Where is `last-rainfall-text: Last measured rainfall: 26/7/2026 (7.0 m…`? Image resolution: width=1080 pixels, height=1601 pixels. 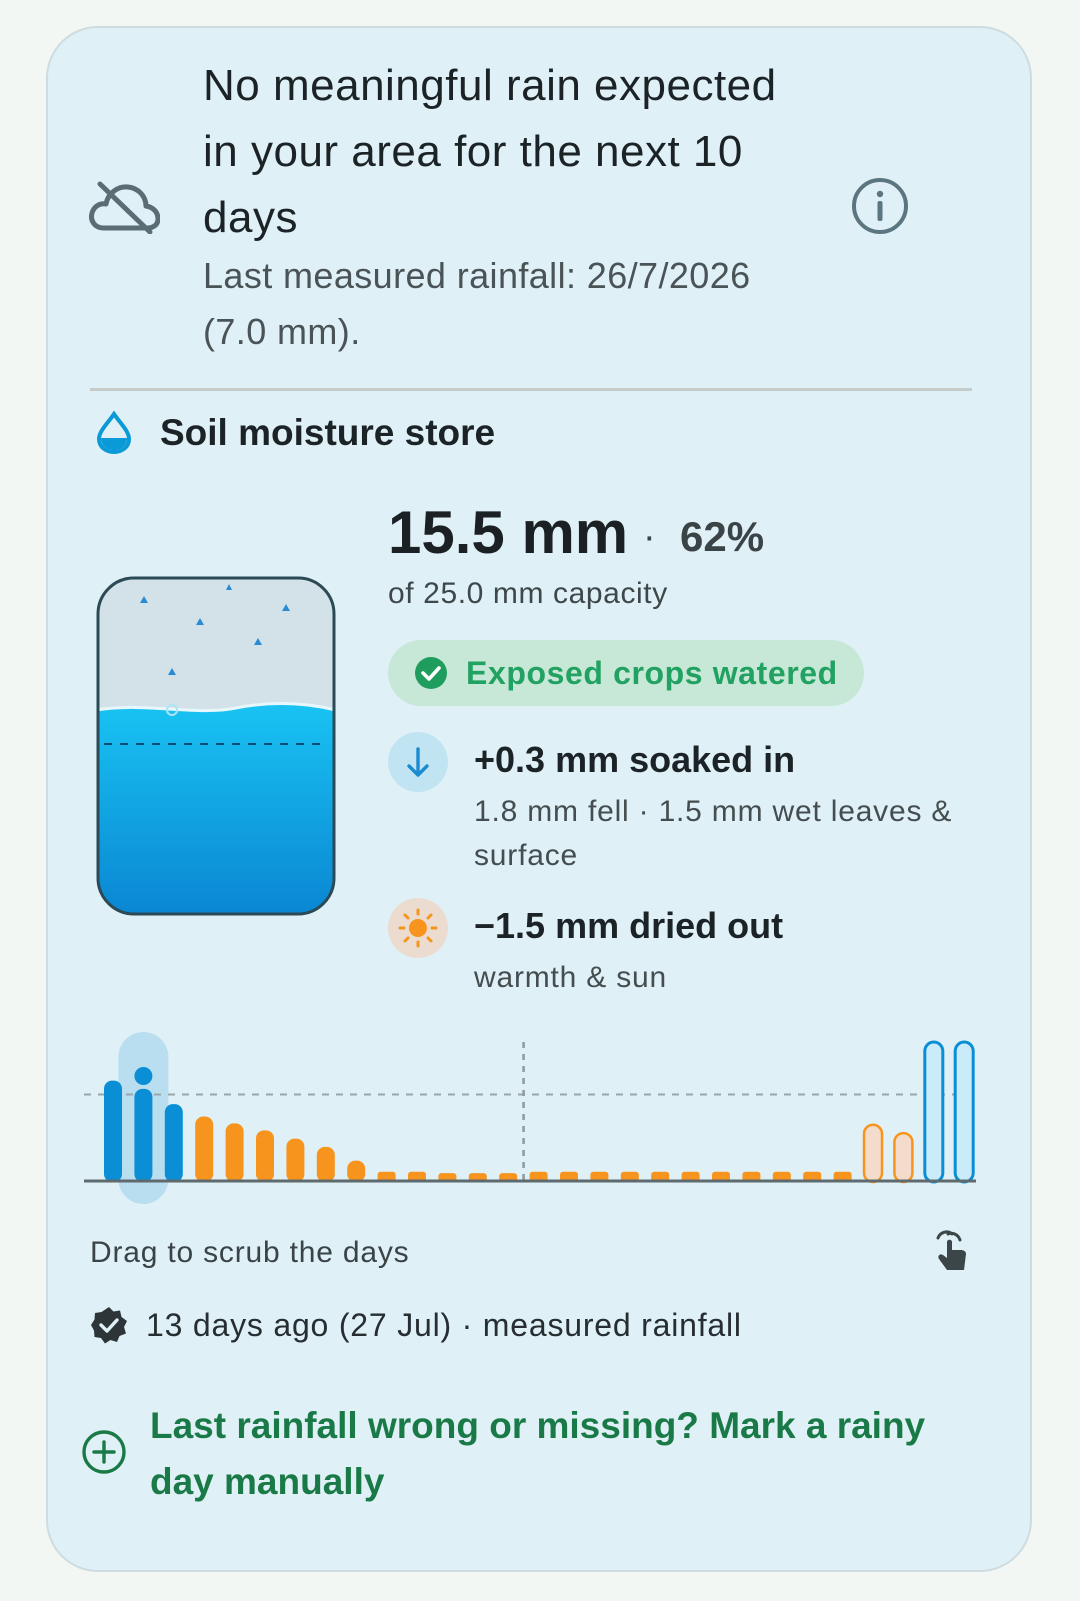 last-rainfall-text: Last measured rainfall: 26/7/2026 (7.0 m… is located at coordinates (477, 303).